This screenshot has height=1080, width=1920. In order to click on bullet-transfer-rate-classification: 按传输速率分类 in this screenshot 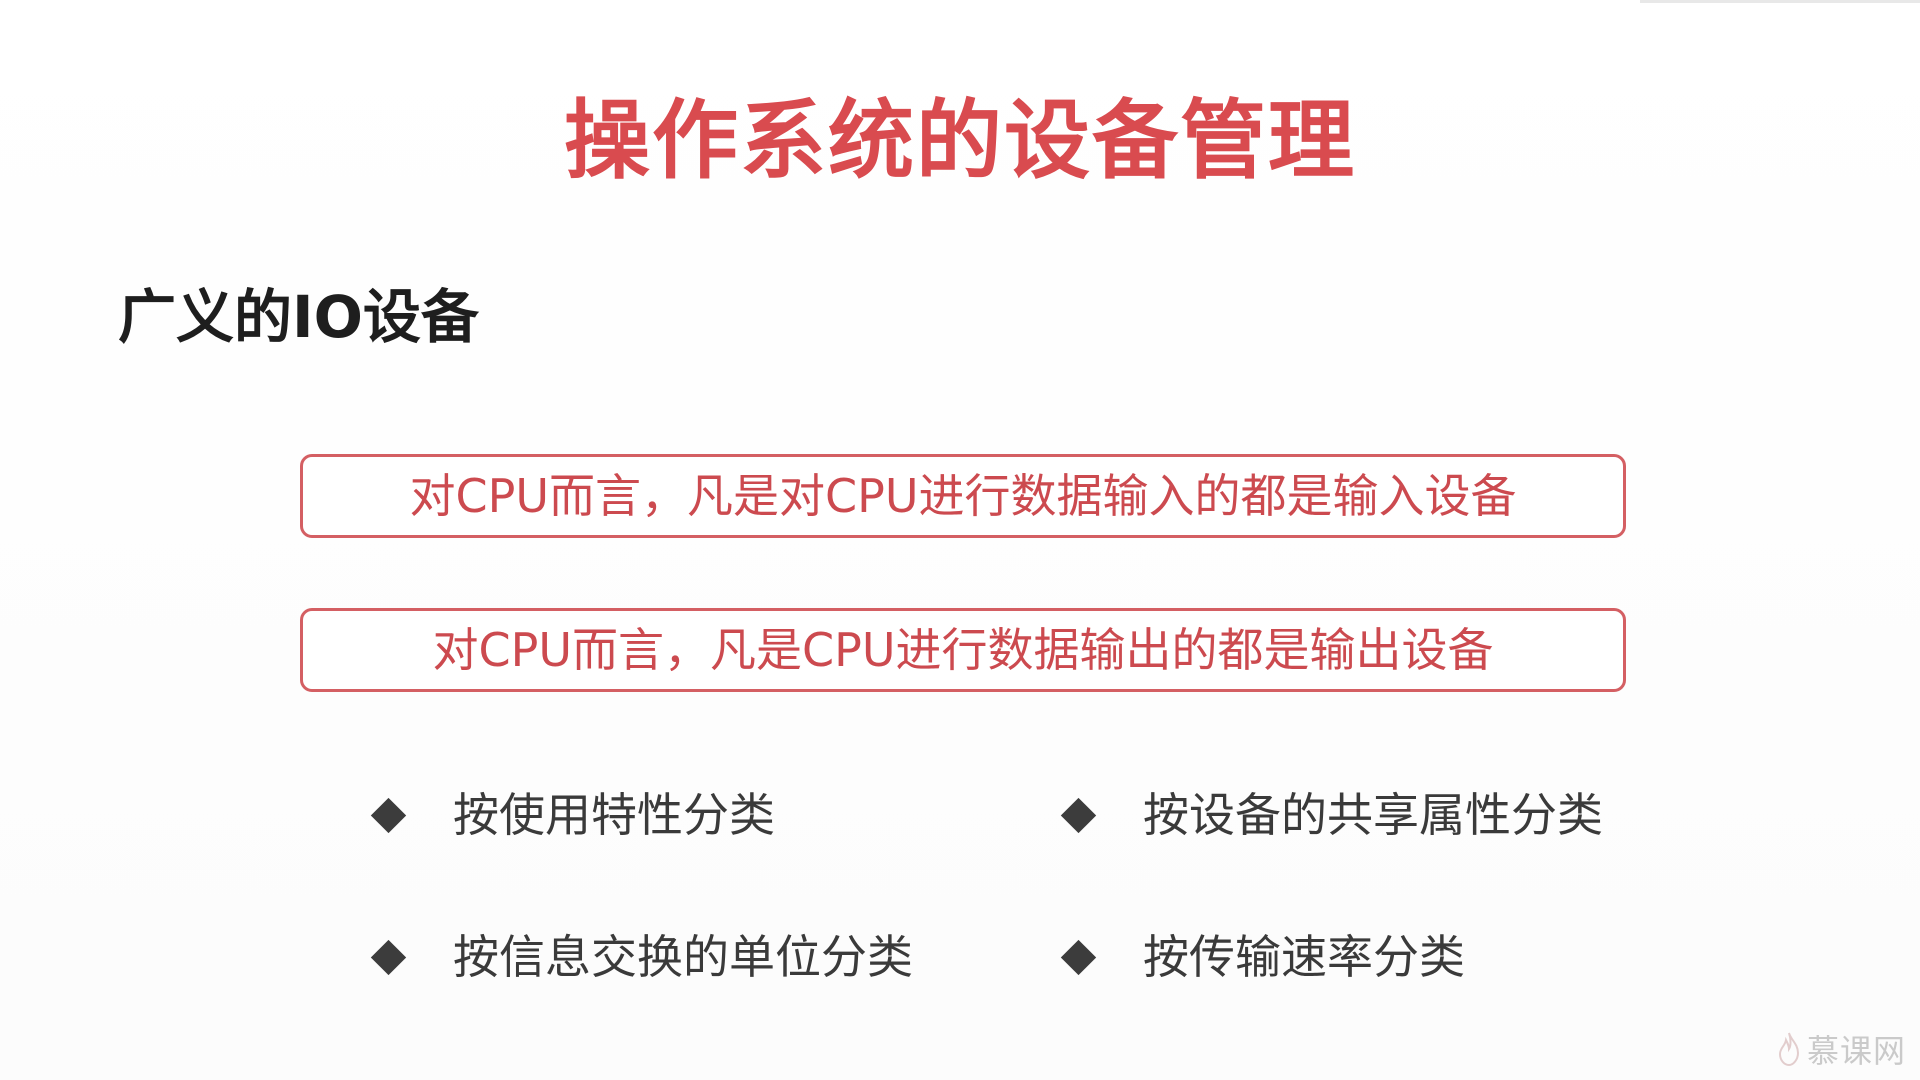, I will do `click(1261, 957)`.